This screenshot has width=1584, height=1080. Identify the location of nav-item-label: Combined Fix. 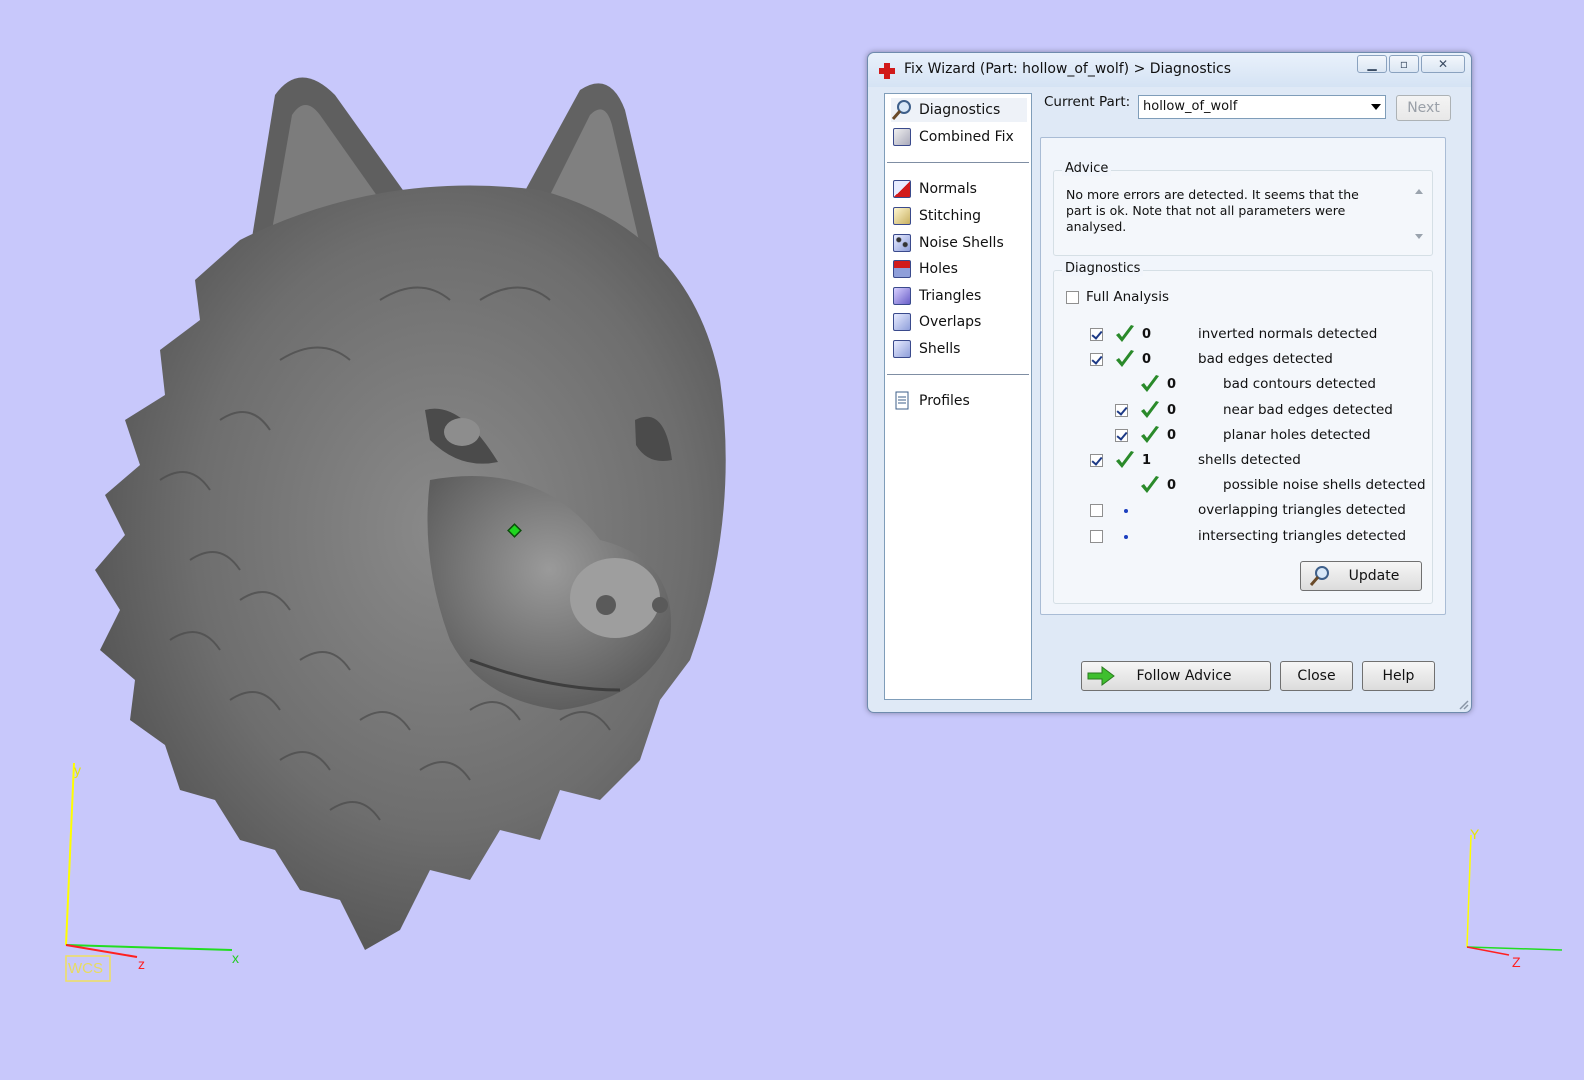
(966, 137).